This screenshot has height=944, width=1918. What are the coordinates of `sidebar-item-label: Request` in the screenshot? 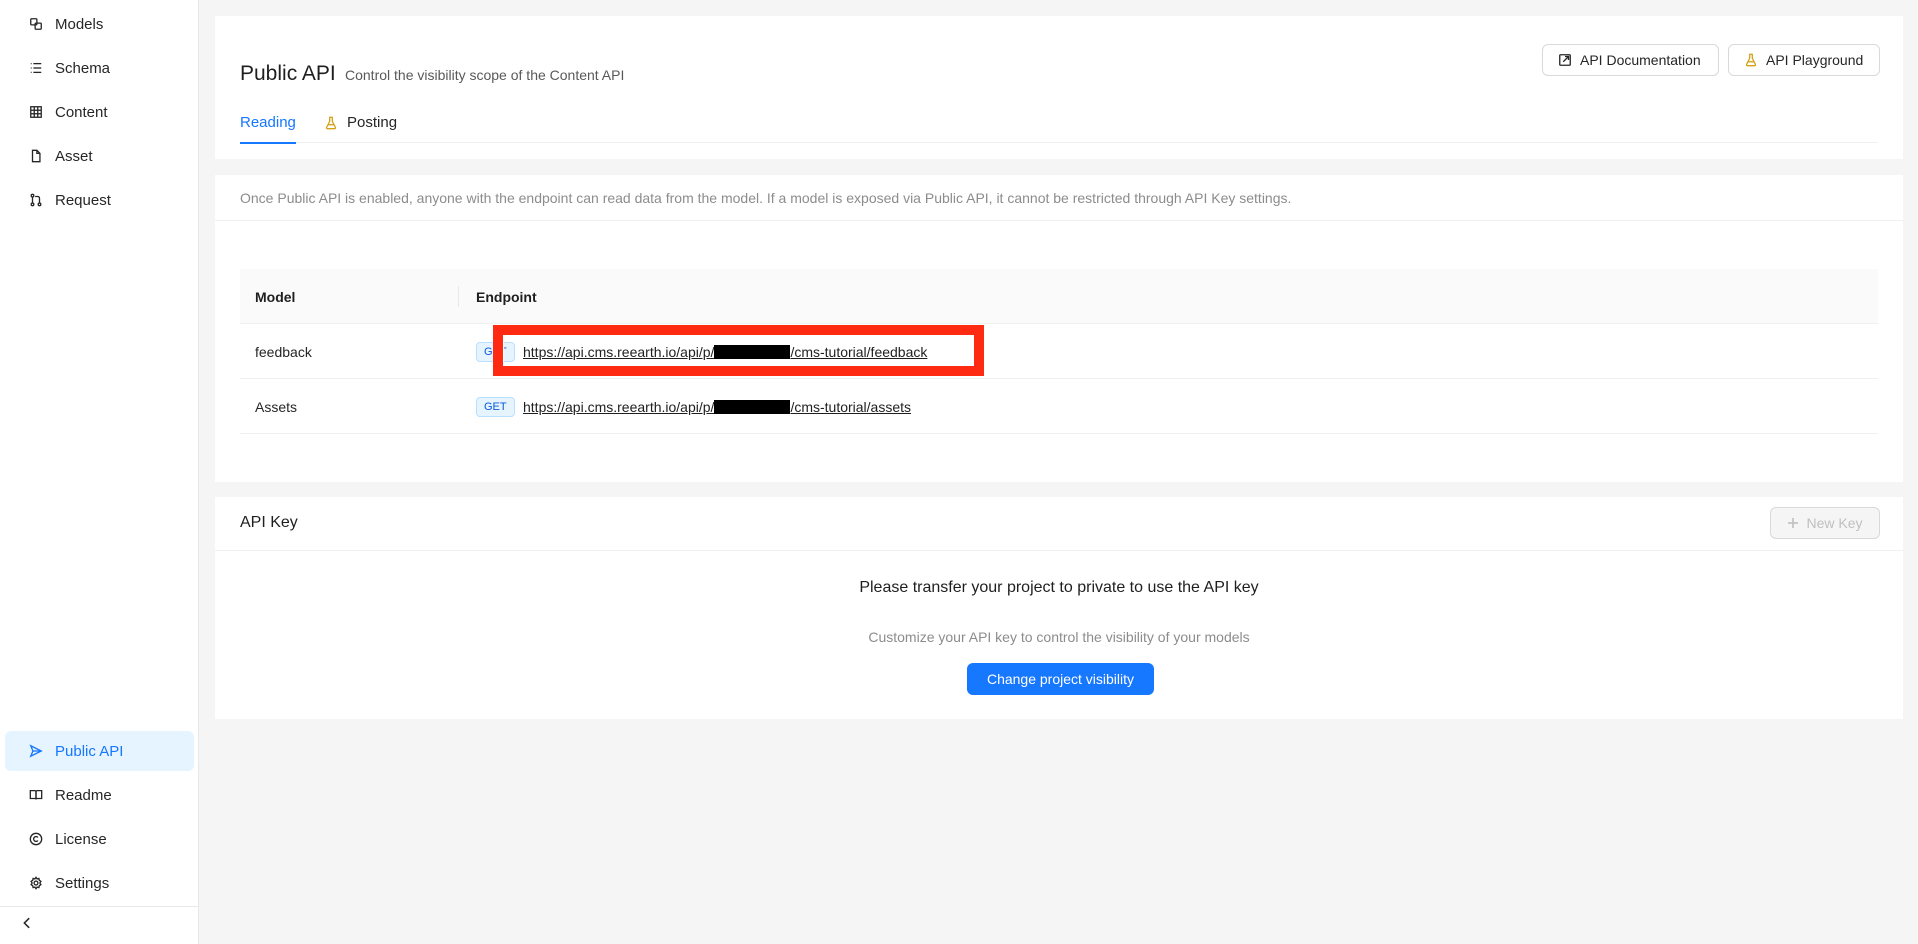 It's located at (83, 200).